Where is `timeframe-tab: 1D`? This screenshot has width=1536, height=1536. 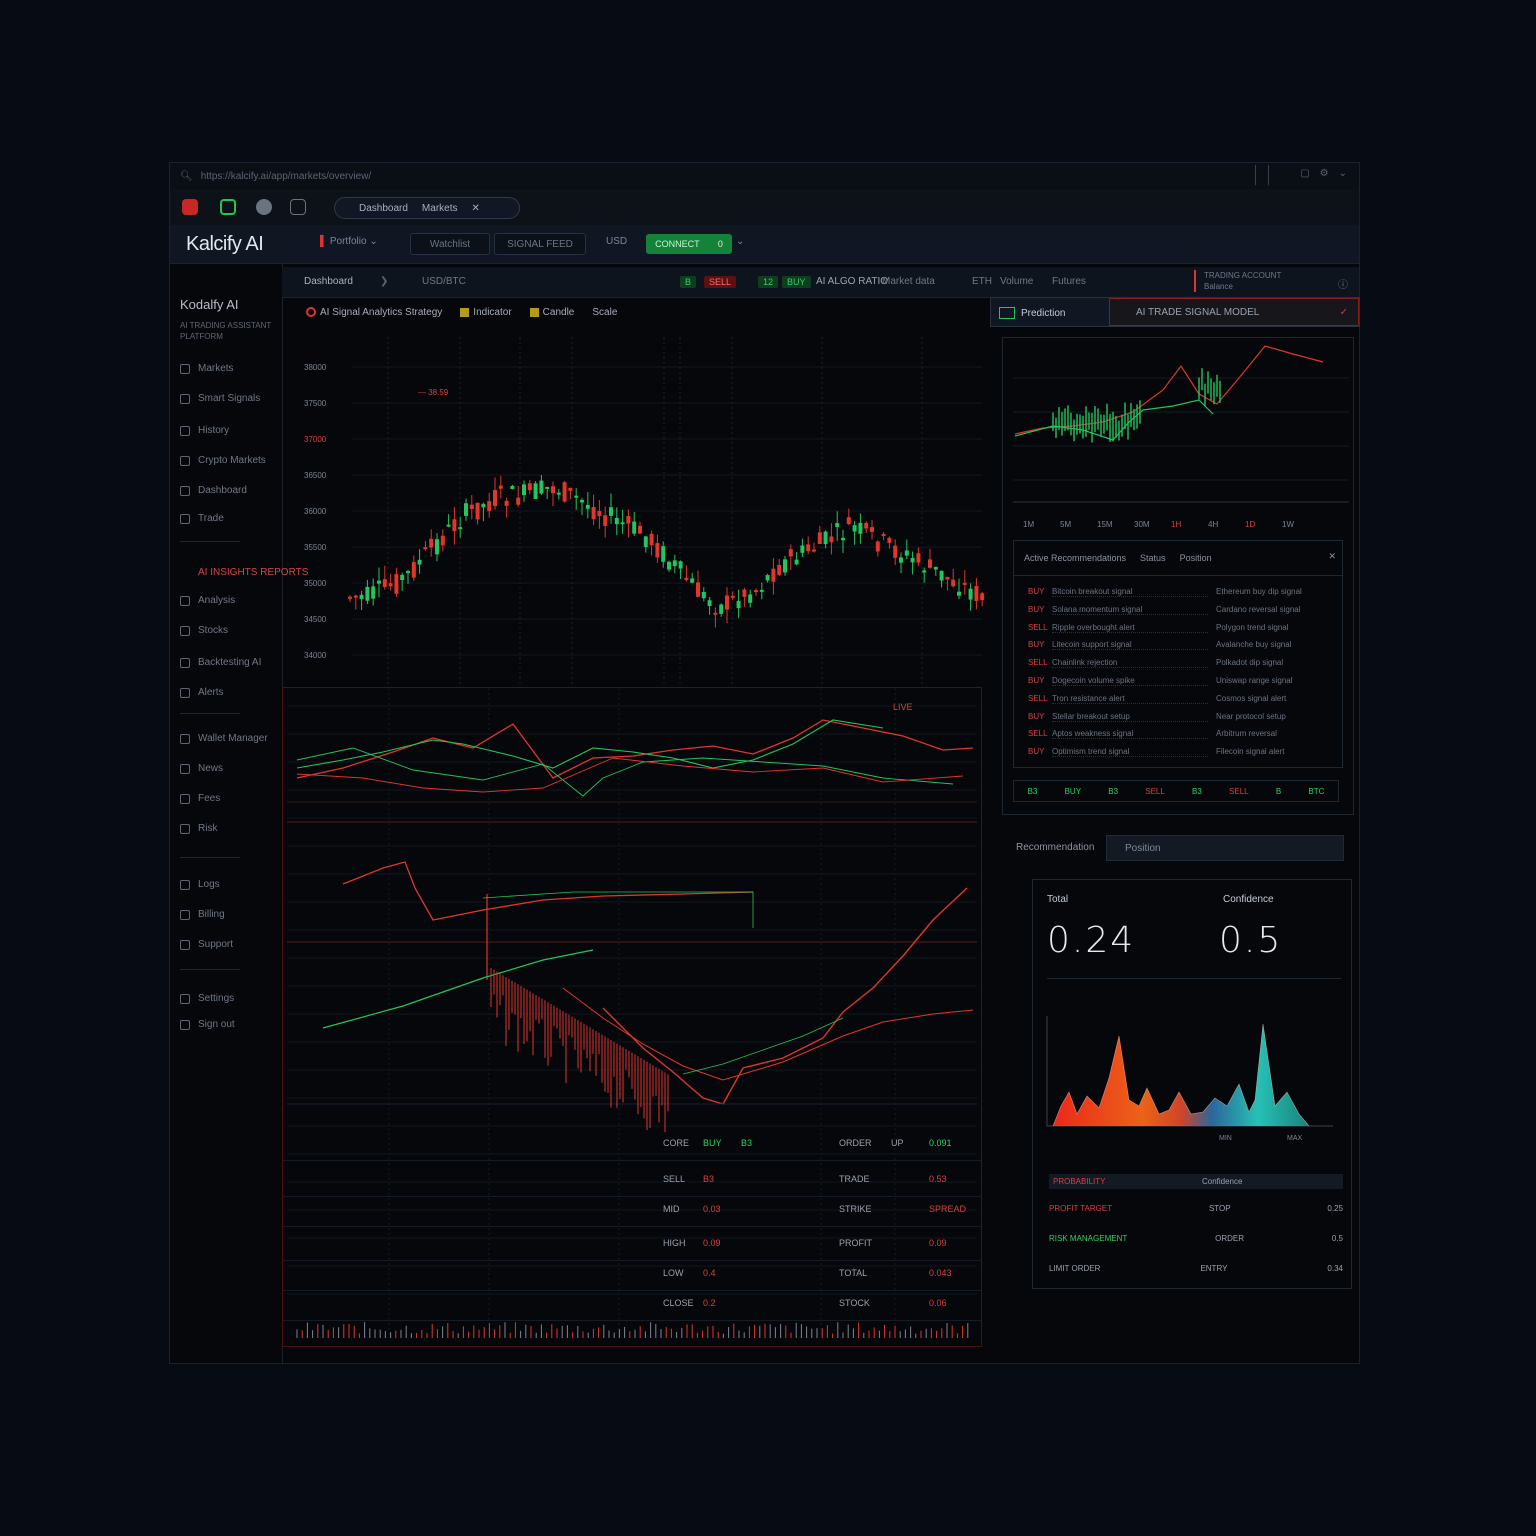
timeframe-tab: 1D is located at coordinates (1250, 524).